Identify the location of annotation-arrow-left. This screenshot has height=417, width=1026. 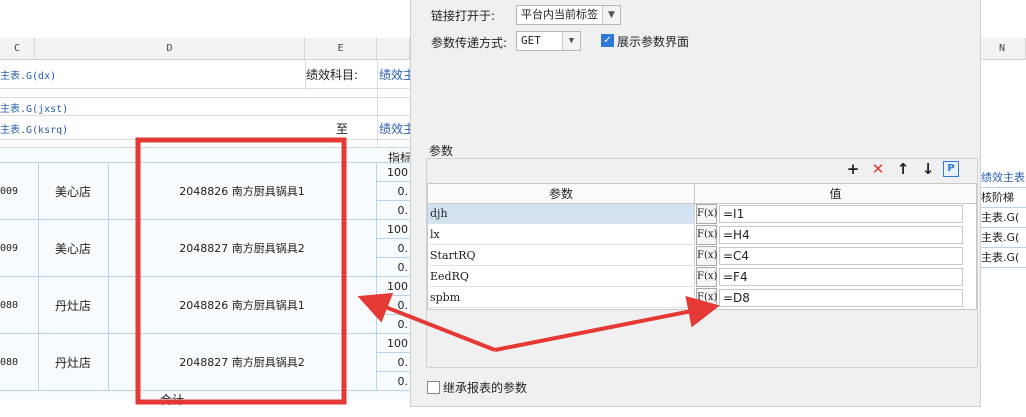
(426, 322).